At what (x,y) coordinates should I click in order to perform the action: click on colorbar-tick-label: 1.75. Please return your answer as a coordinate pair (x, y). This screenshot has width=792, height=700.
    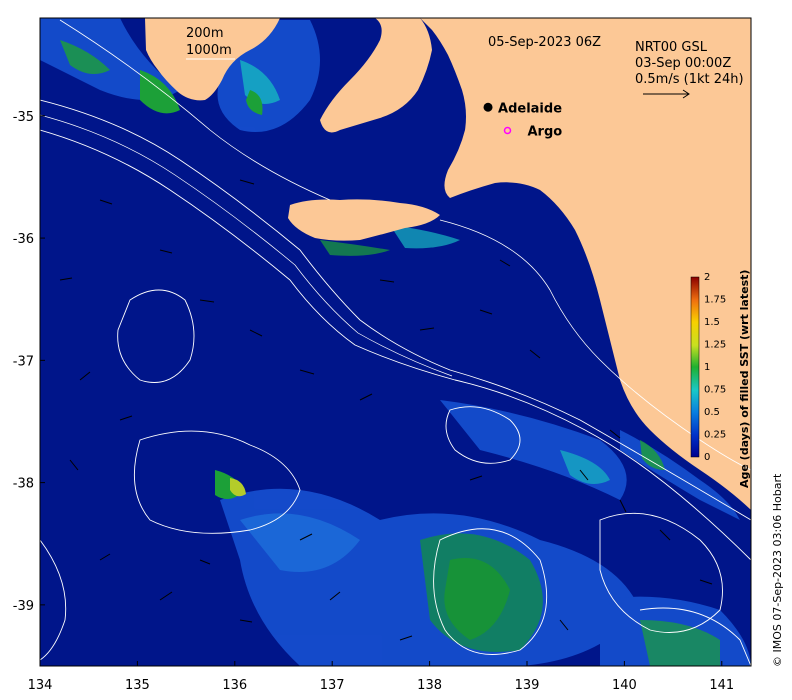
    Looking at the image, I should click on (715, 300).